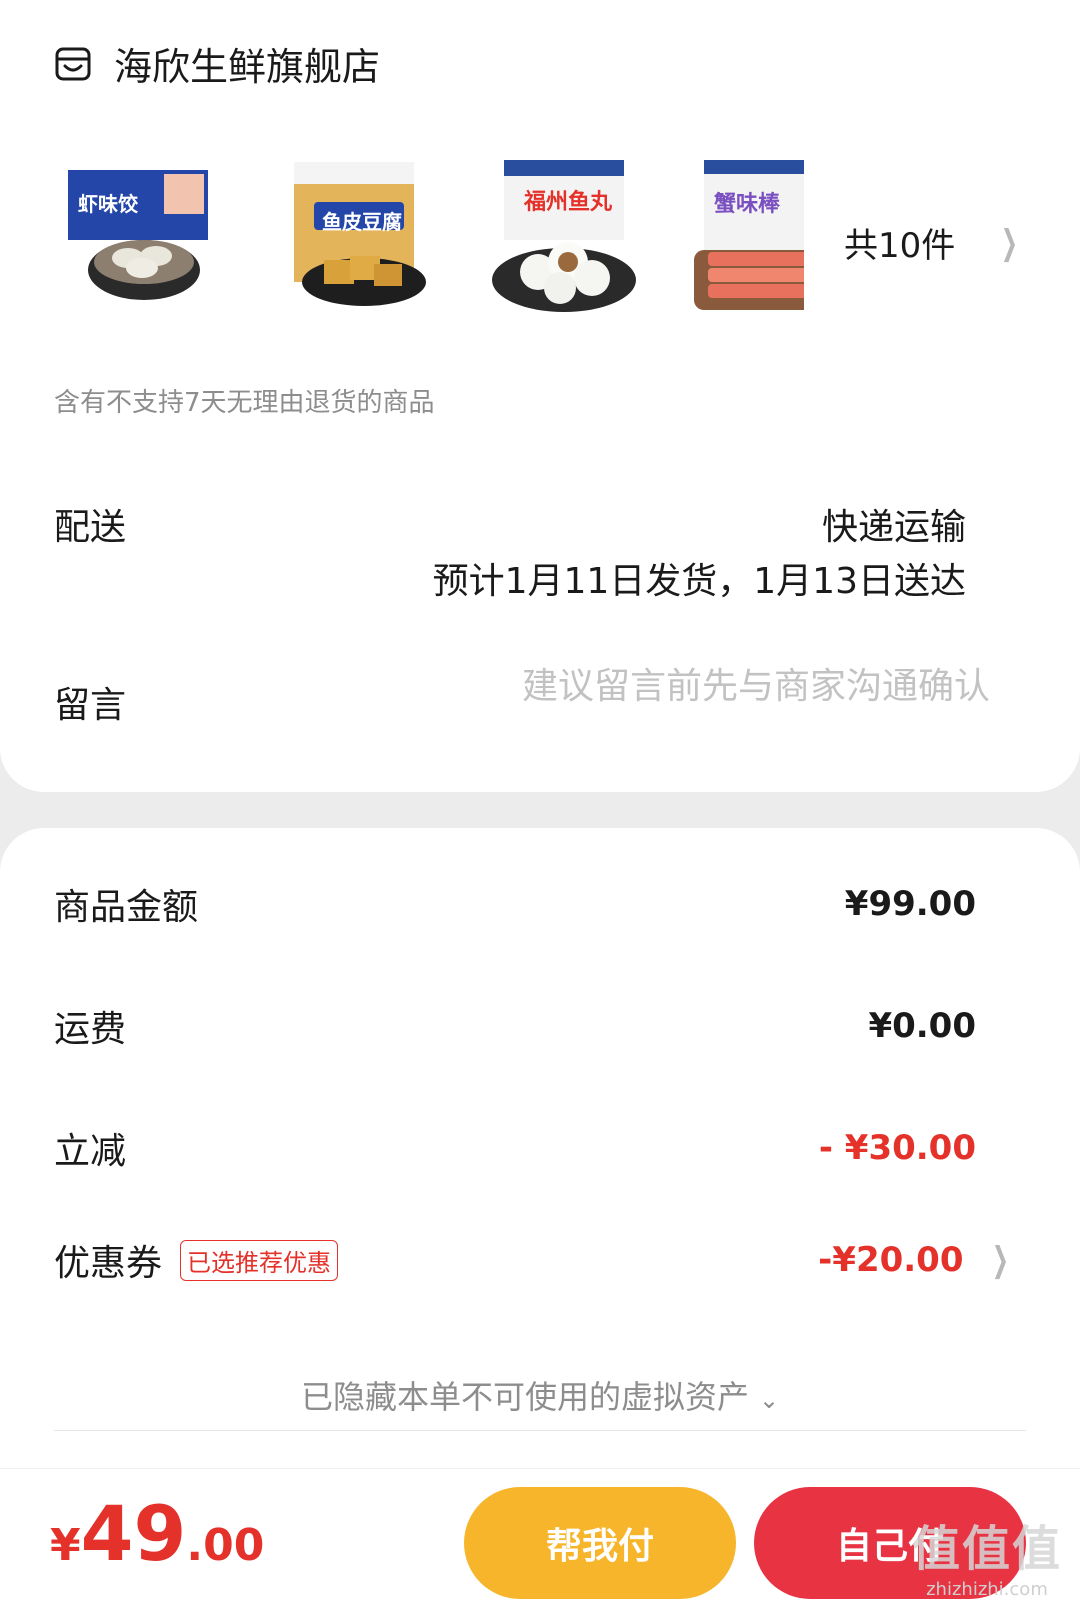 Image resolution: width=1080 pixels, height=1618 pixels. Describe the element at coordinates (568, 202) in the screenshot. I see `product-thumbnail-label: 福州鱼丸` at that location.